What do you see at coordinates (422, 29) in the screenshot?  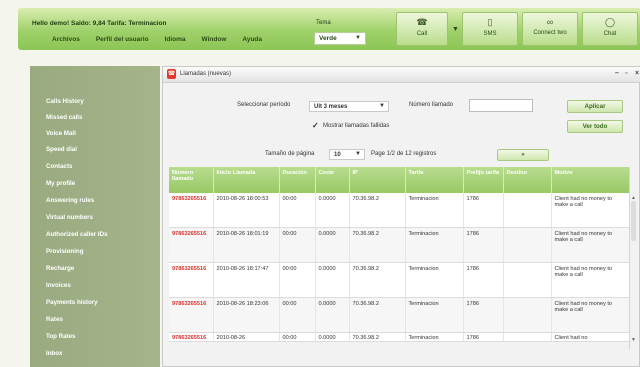 I see `call-button: ☎ Call` at bounding box center [422, 29].